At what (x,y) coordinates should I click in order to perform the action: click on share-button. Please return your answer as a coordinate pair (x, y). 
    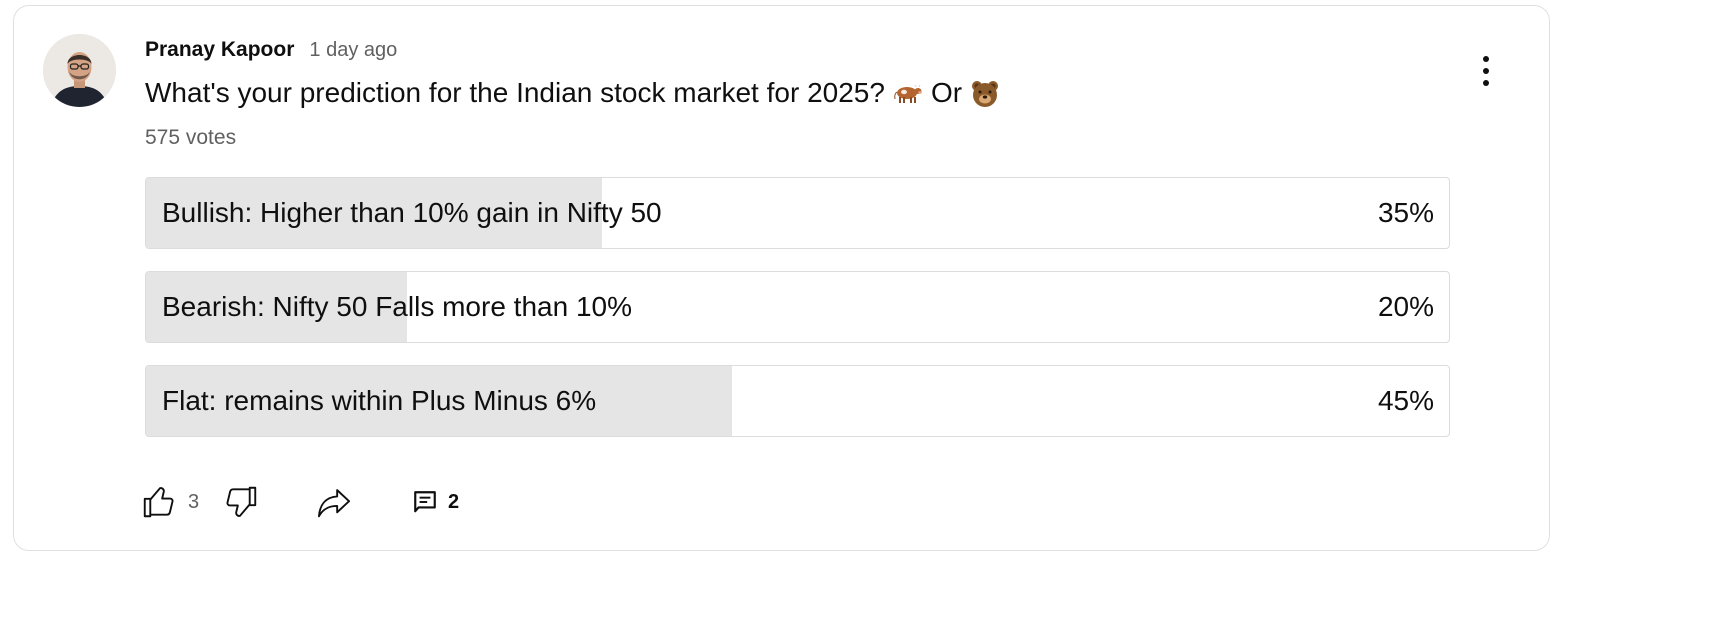
    Looking at the image, I should click on (334, 502).